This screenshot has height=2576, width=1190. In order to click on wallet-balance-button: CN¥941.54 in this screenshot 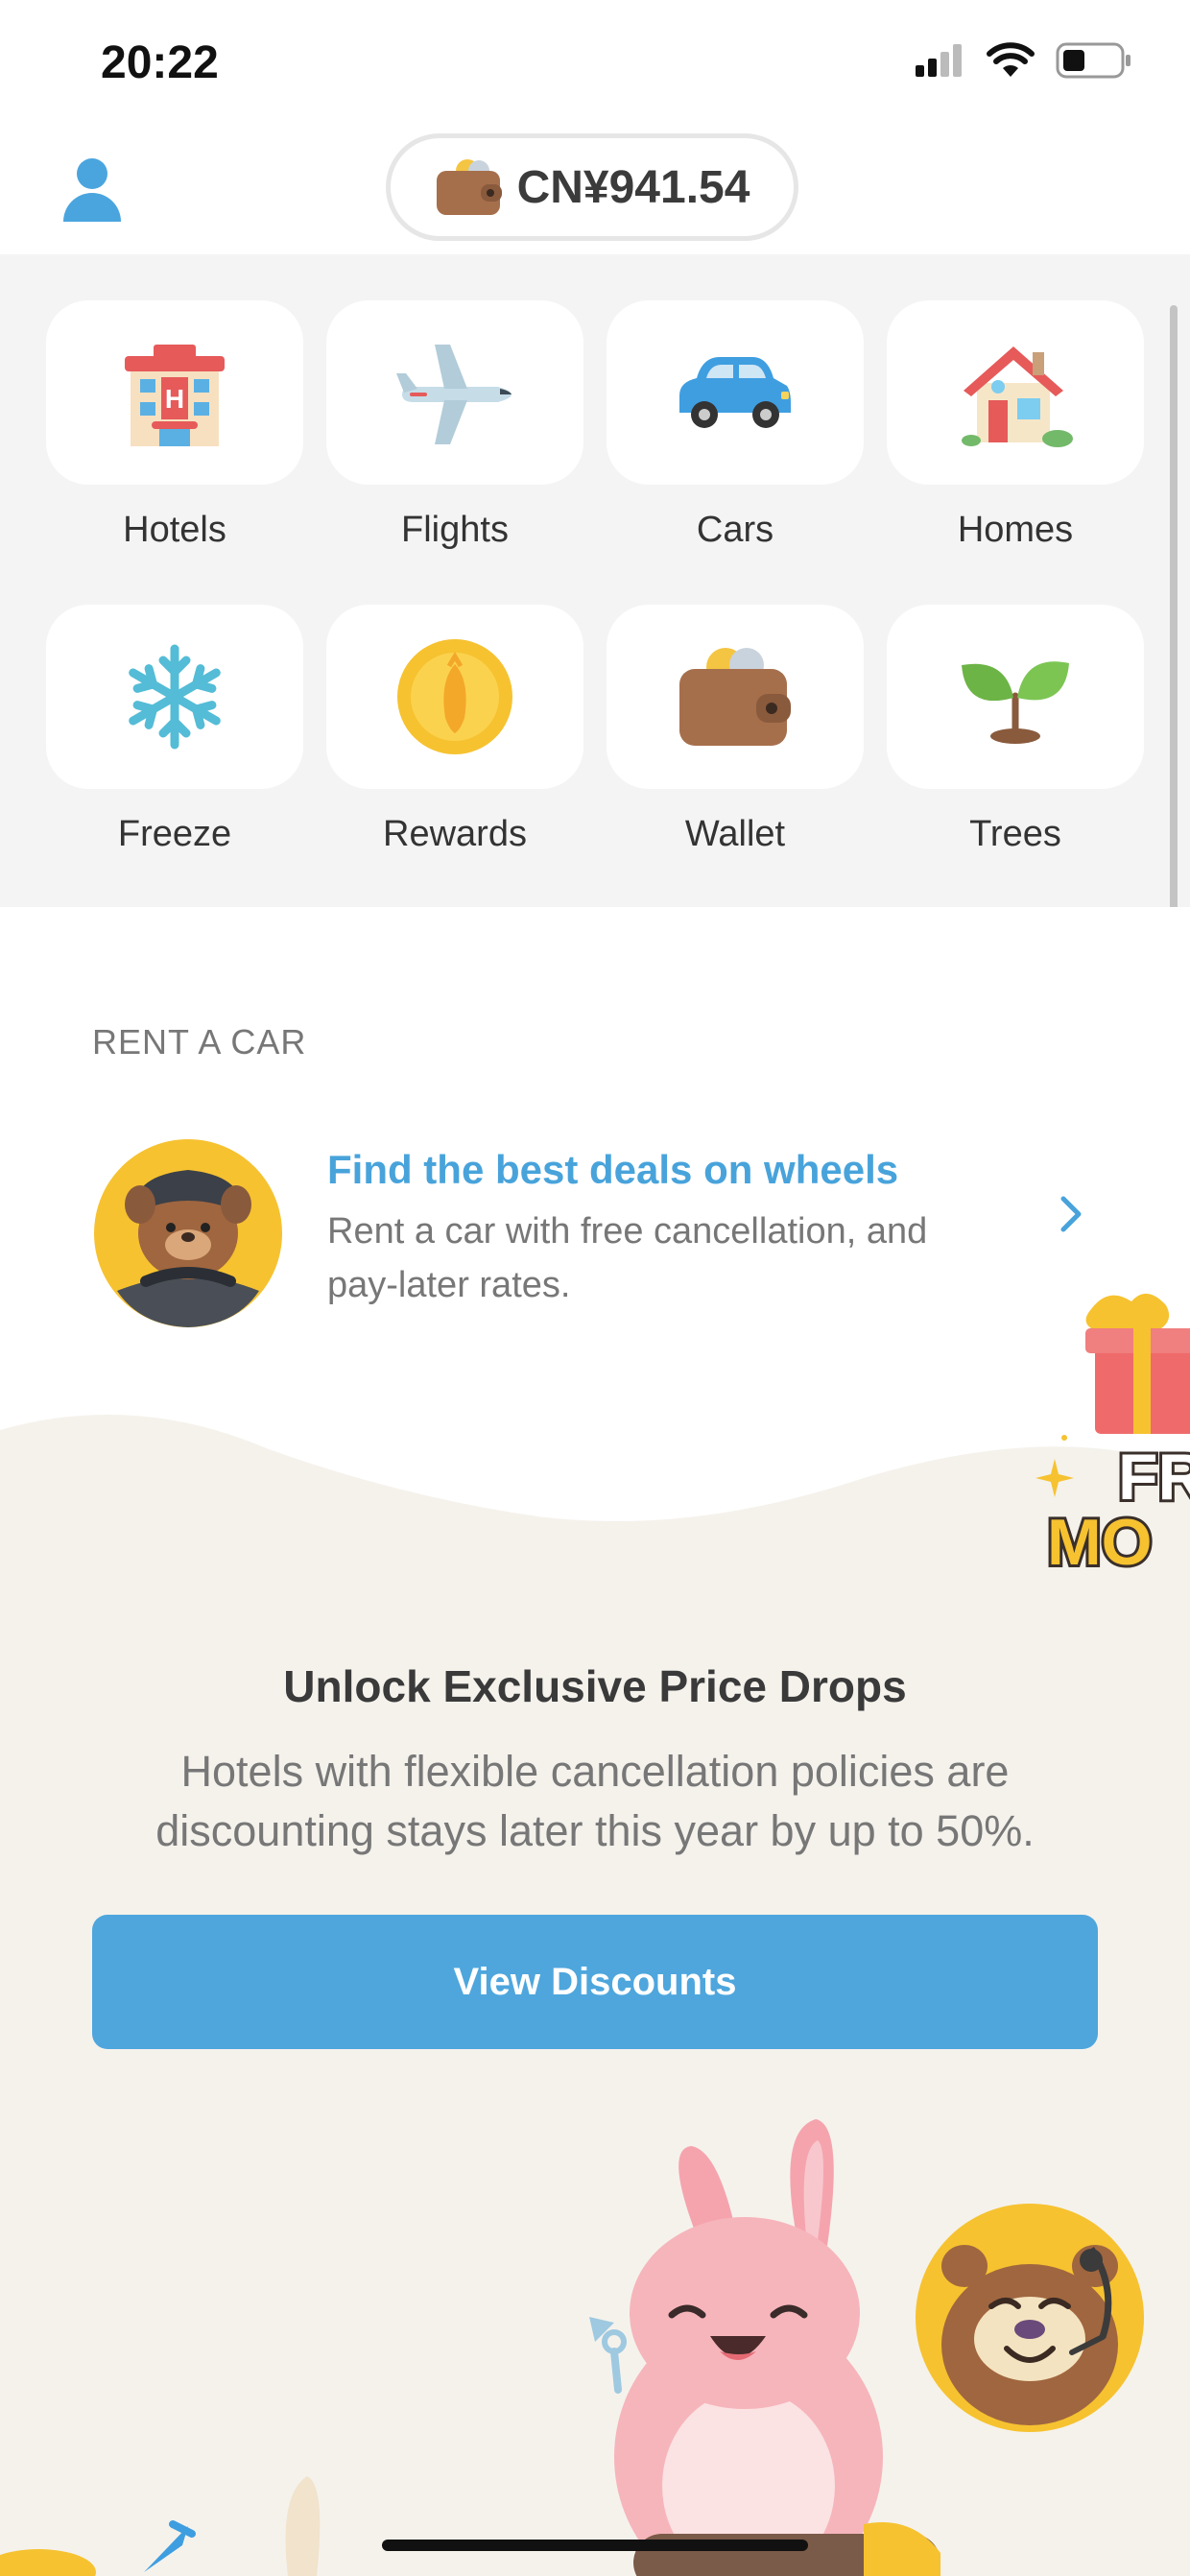, I will do `click(592, 187)`.